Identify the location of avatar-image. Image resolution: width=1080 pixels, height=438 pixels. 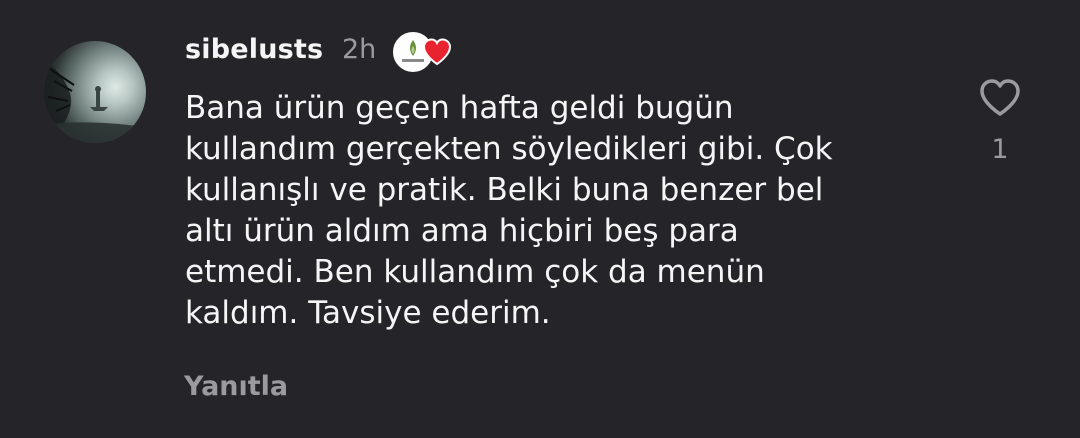
(95, 102).